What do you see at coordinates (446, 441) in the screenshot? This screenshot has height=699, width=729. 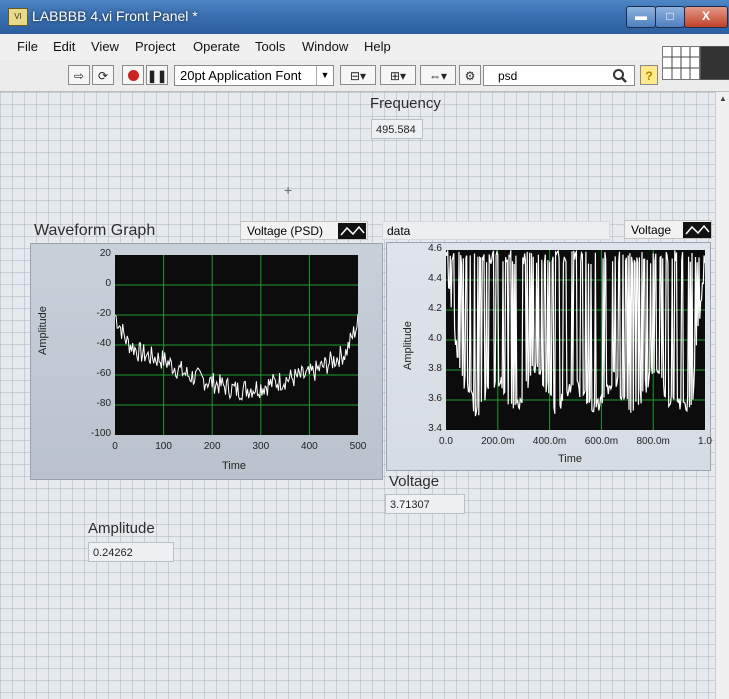 I see `x-tick-label: 0.0` at bounding box center [446, 441].